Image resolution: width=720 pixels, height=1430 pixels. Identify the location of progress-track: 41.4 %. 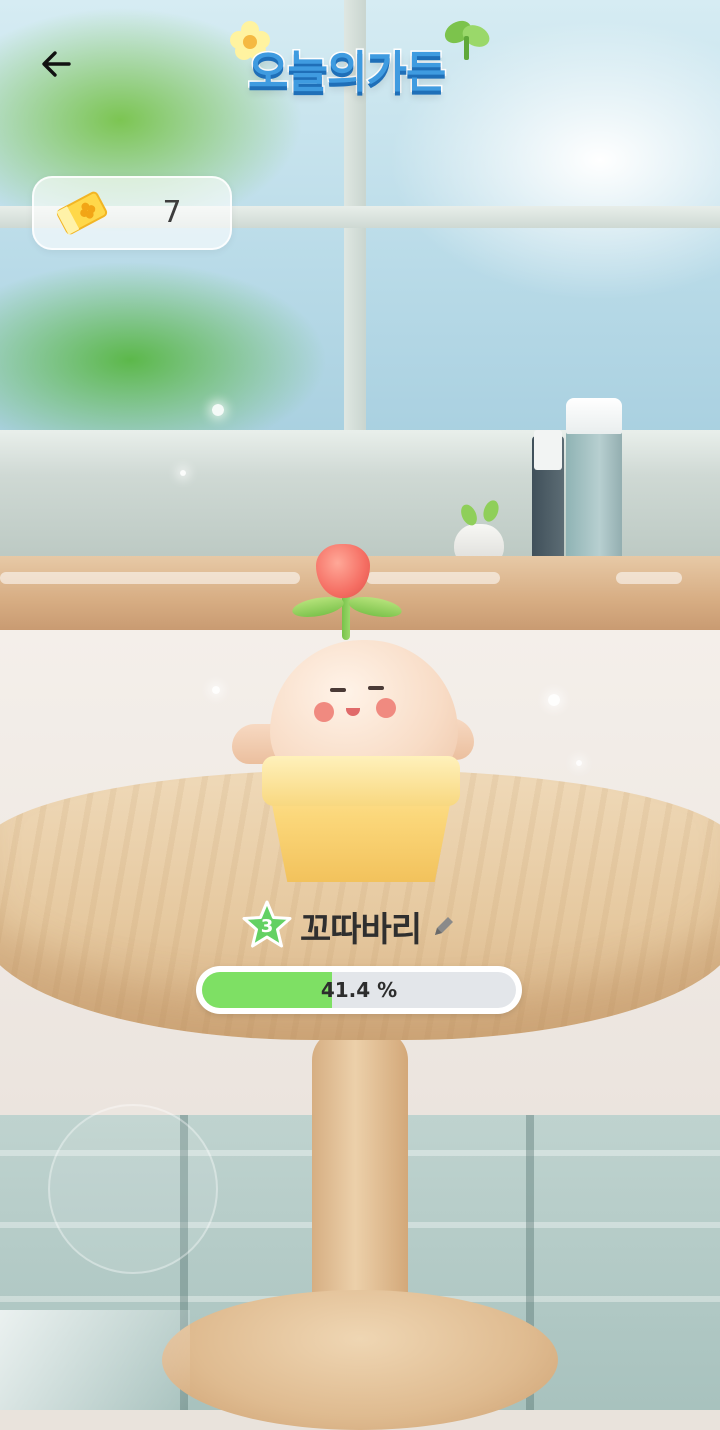
(359, 990).